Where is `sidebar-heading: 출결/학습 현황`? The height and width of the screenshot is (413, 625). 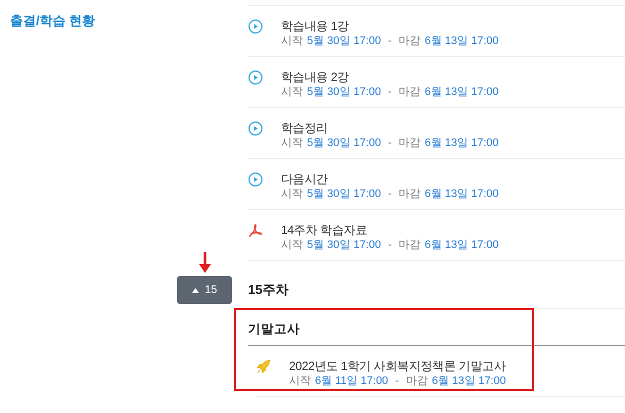
sidebar-heading: 출결/학습 현황 is located at coordinates (53, 20).